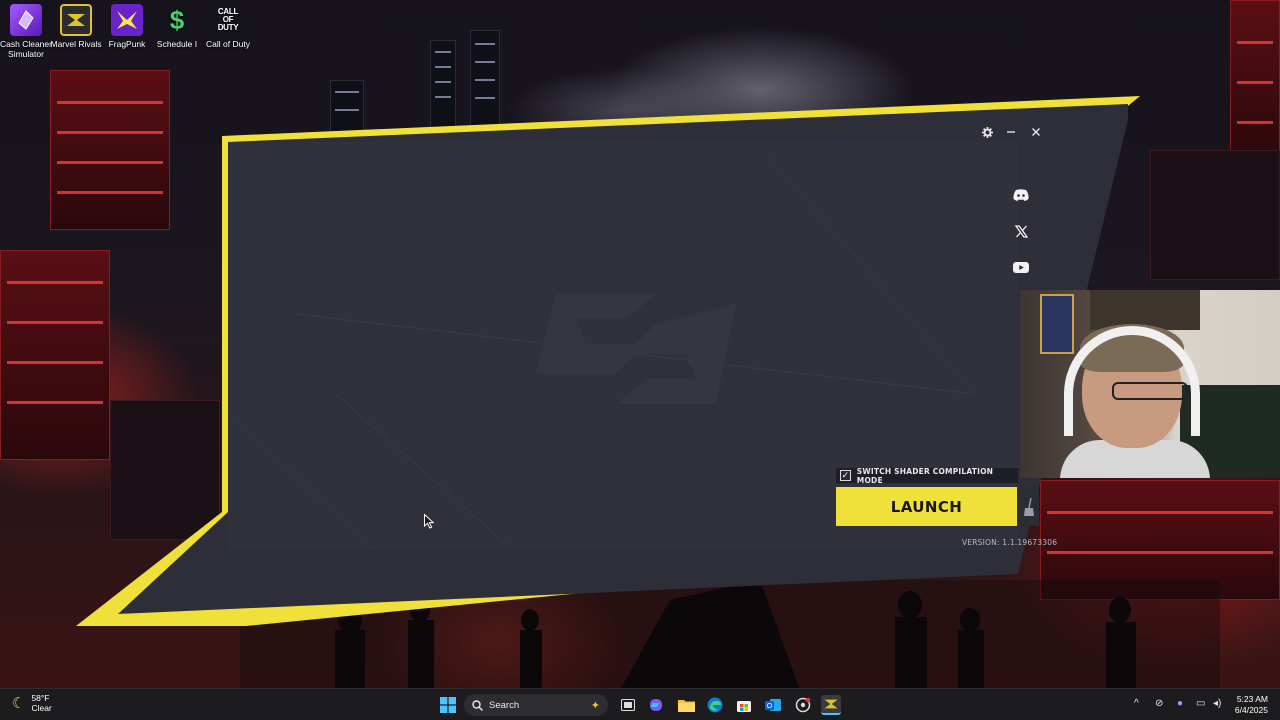  I want to click on copilot-sparkle-icon: ✦, so click(595, 705).